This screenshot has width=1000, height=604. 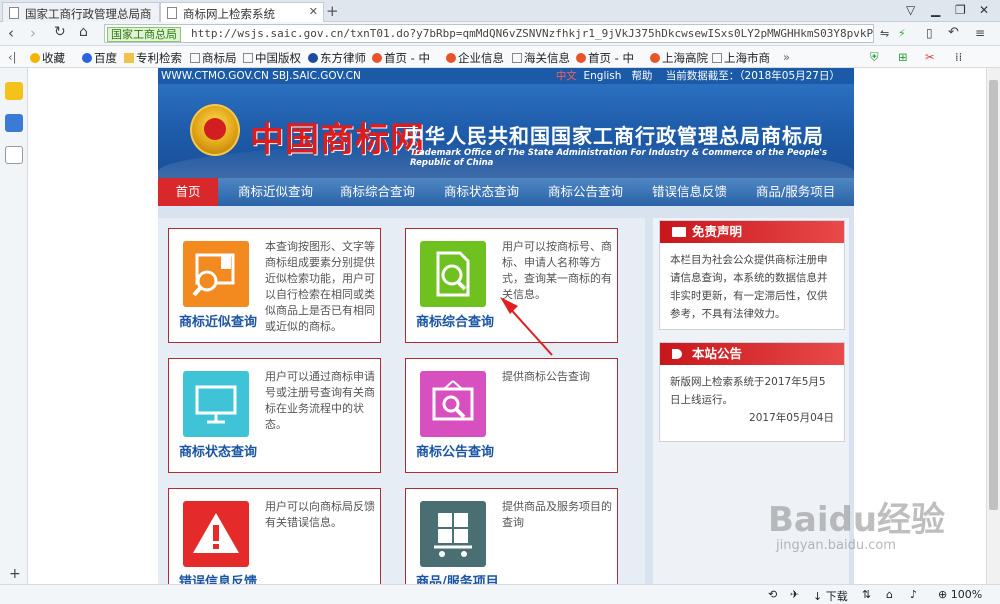 I want to click on cart-icon, so click(x=453, y=534).